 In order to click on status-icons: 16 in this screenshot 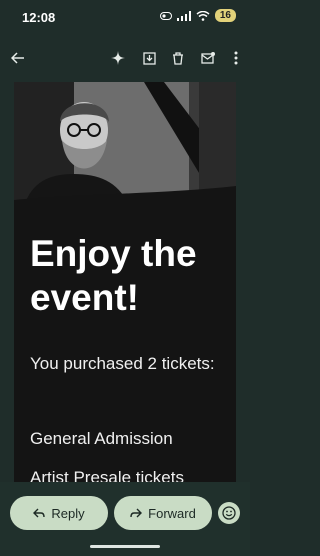, I will do `click(197, 15)`.